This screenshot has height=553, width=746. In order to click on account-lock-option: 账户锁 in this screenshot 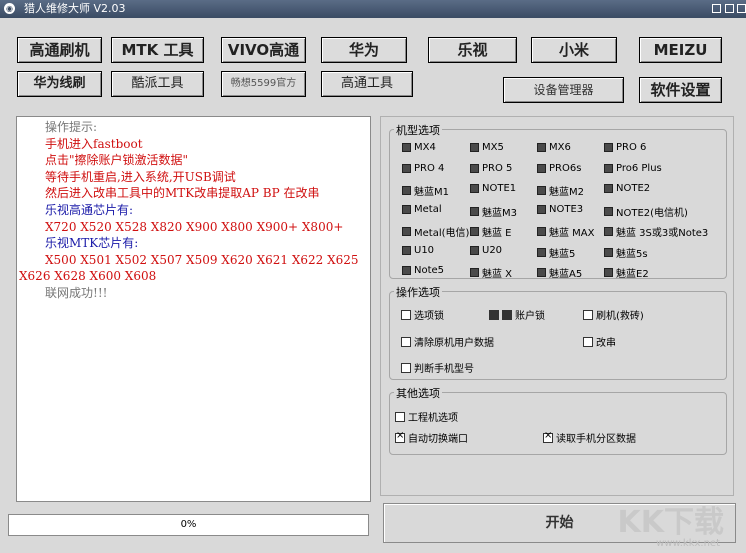, I will do `click(517, 314)`.